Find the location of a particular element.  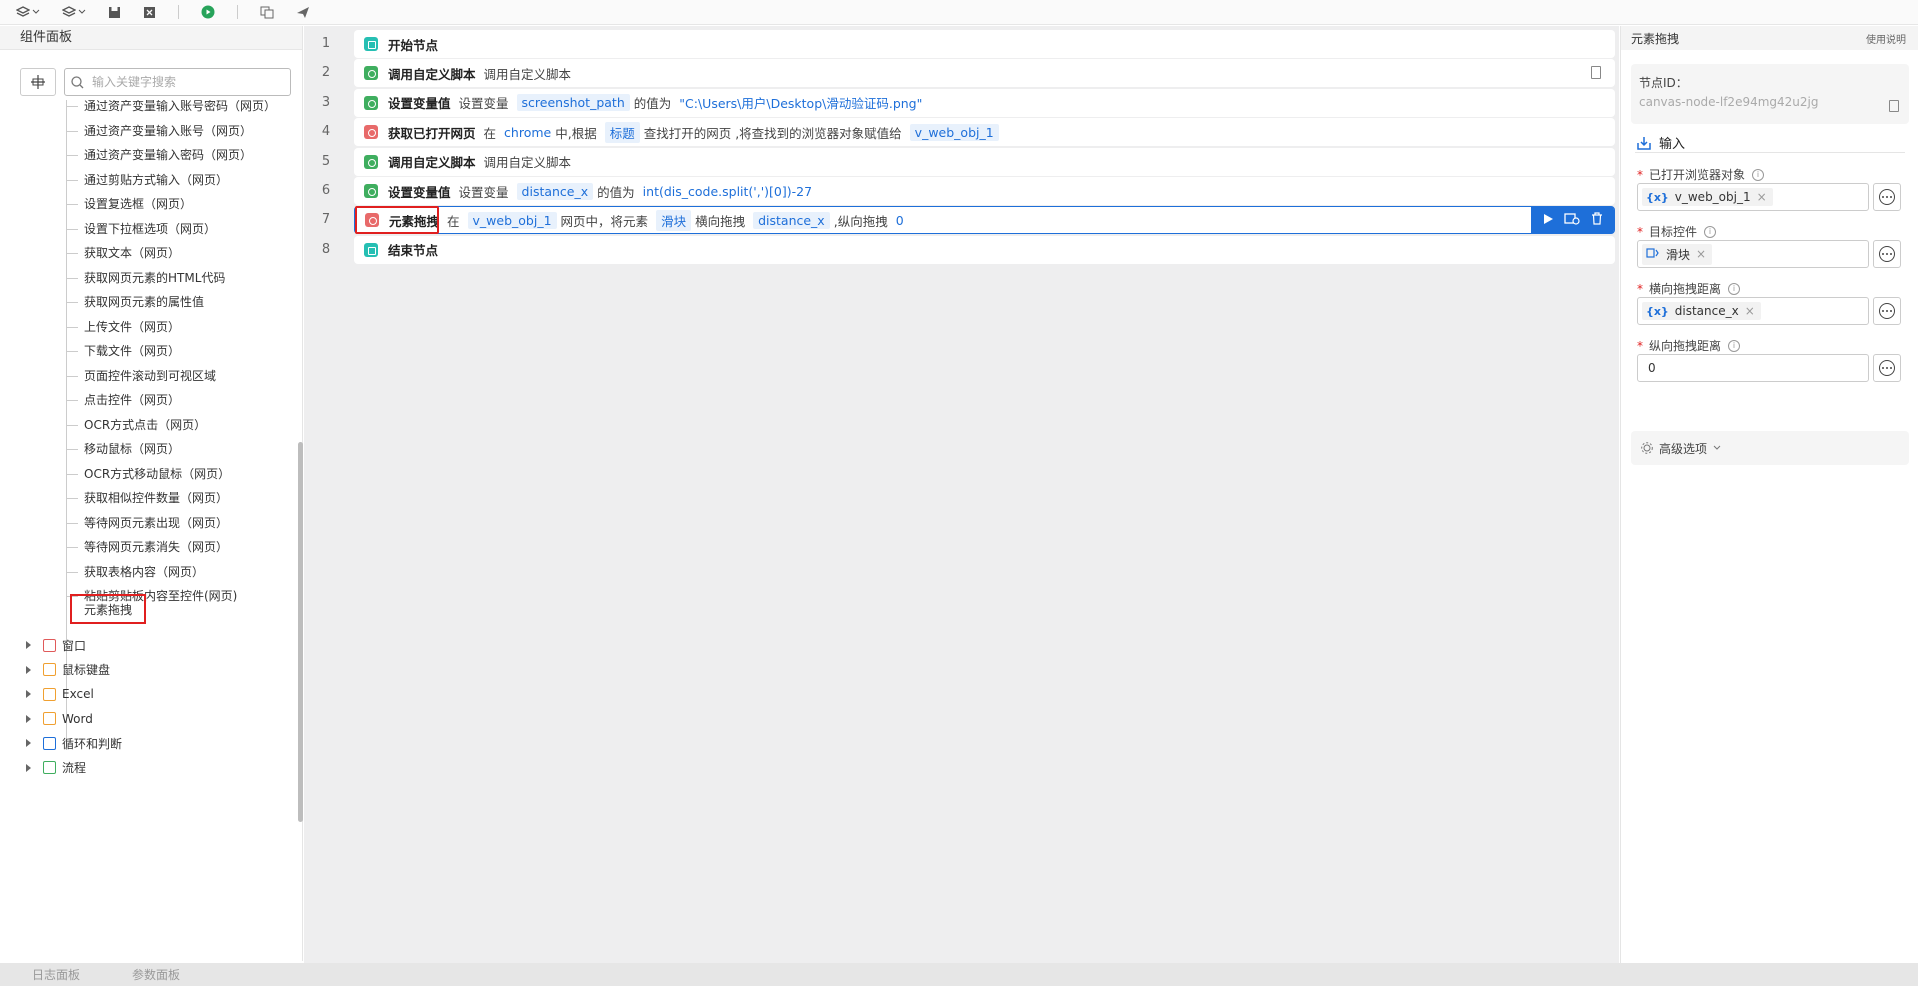

collapse-tree-button is located at coordinates (38, 82).